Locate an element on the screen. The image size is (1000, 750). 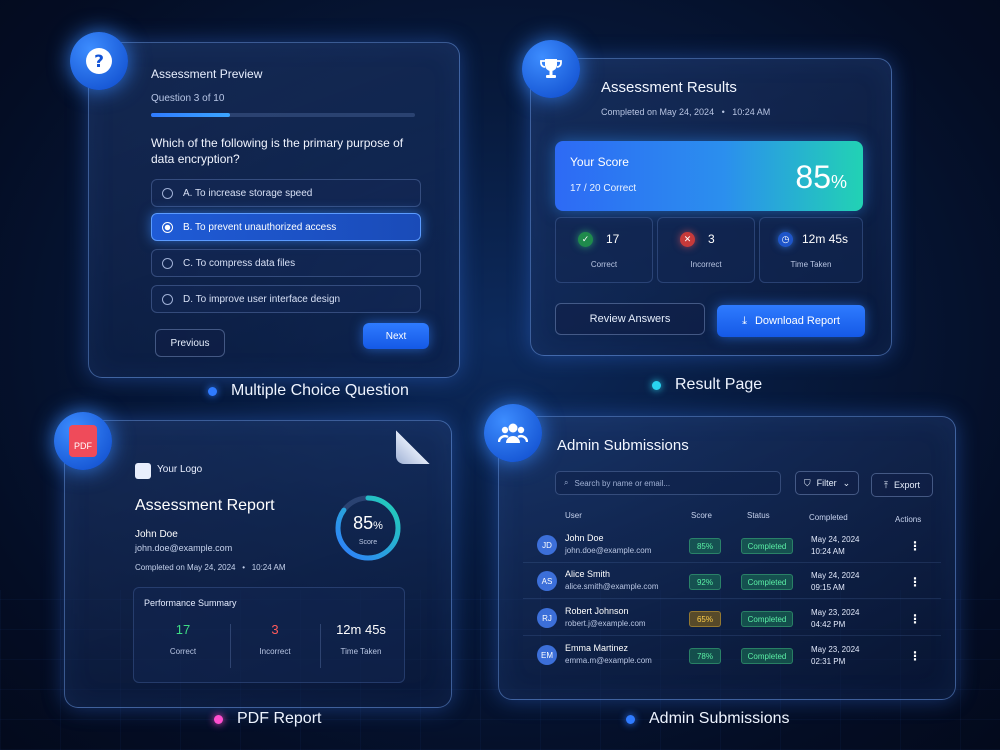
search-icon: ⌕ is located at coordinates (566, 482).